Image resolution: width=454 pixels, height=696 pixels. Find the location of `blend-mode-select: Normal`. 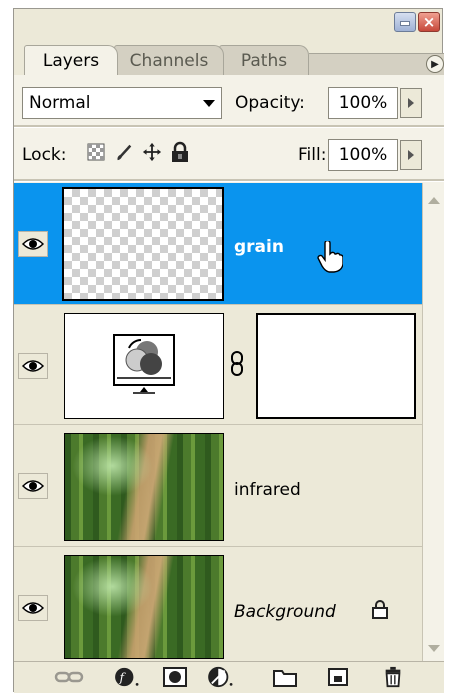

blend-mode-select: Normal is located at coordinates (122, 103).